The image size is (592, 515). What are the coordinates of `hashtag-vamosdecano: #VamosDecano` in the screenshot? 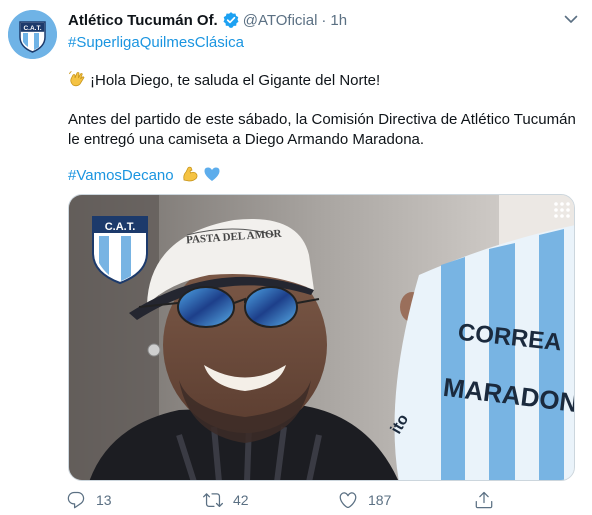 It's located at (121, 175).